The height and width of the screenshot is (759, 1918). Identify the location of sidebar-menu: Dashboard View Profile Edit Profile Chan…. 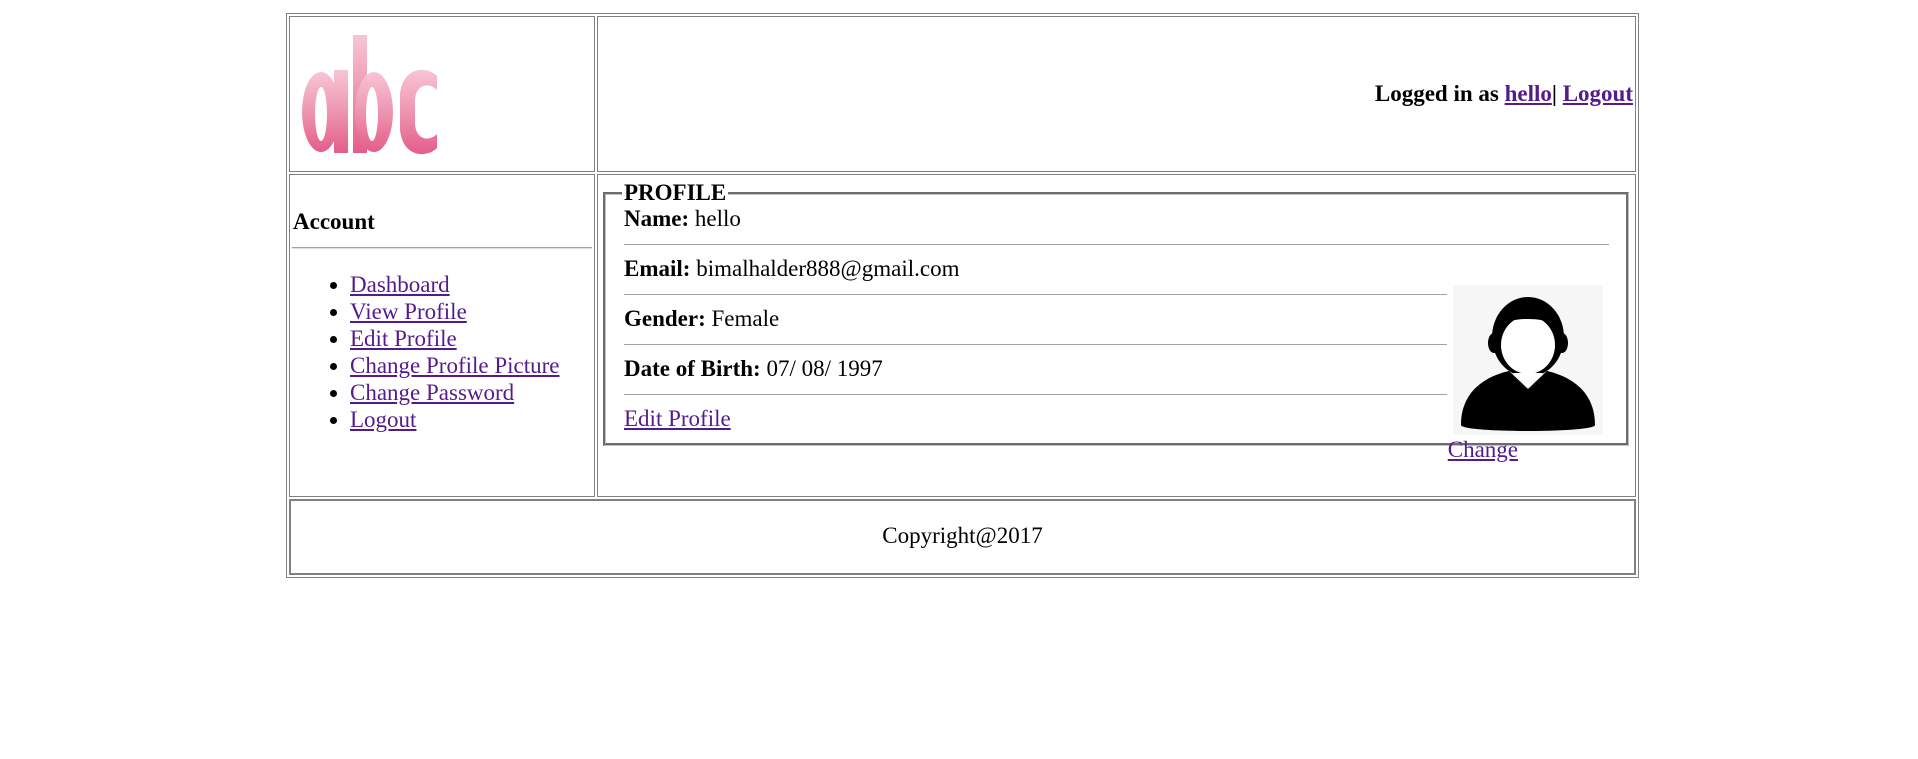
(442, 352).